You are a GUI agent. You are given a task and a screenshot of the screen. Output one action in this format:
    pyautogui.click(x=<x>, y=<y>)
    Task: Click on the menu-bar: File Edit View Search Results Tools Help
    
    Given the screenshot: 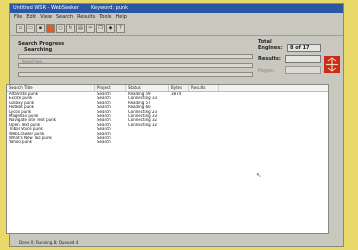 What is the action you would take?
    pyautogui.click(x=176, y=17)
    